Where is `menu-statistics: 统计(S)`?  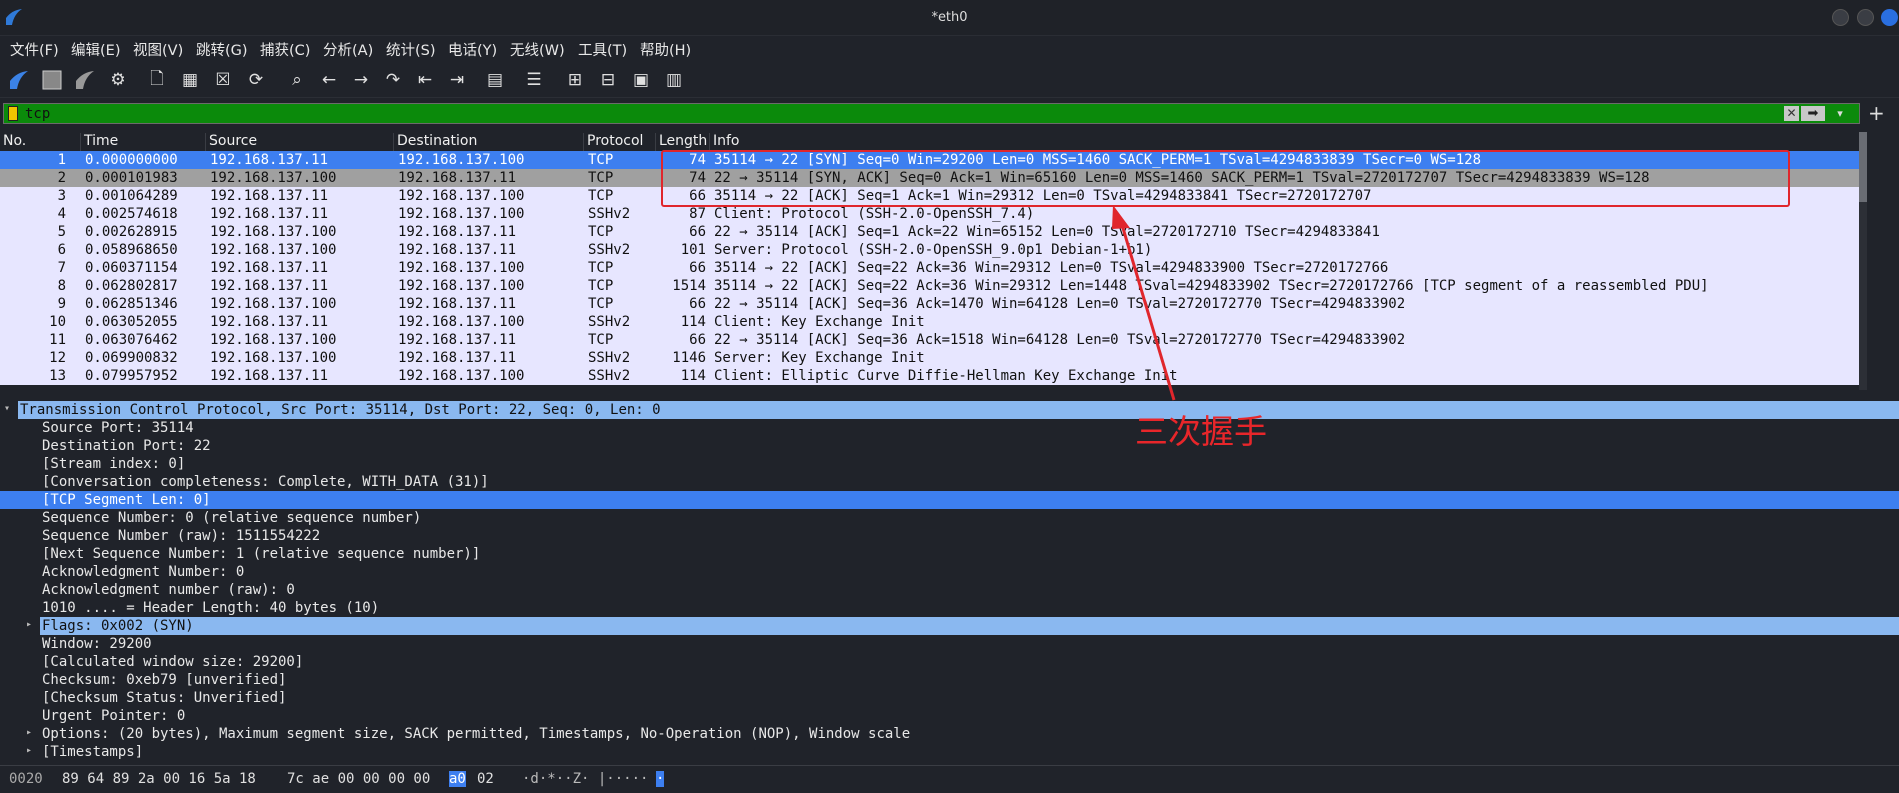
menu-statistics: 统计(S) is located at coordinates (411, 49).